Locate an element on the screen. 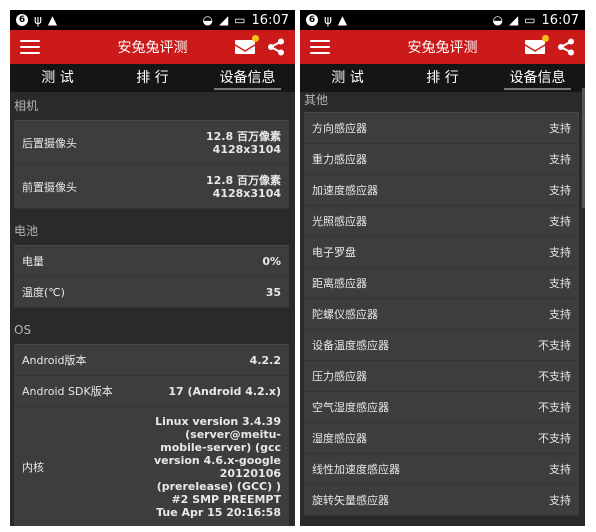 The height and width of the screenshot is (532, 596). sensor-label: 方向感应器 is located at coordinates (339, 128).